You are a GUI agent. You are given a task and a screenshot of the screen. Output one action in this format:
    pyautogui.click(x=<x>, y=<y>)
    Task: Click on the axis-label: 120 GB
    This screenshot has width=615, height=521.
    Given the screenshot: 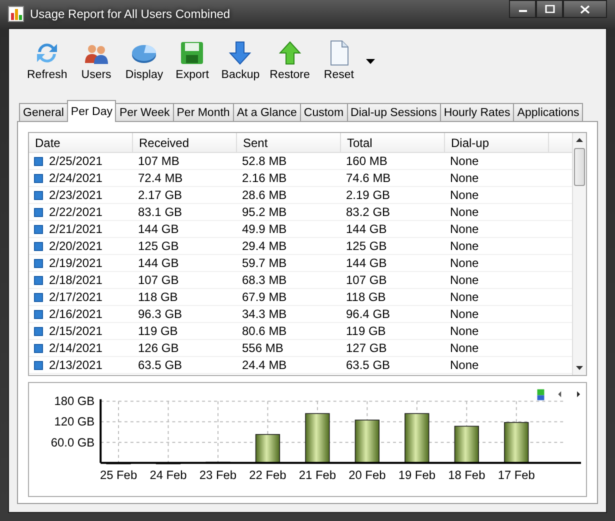 What is the action you would take?
    pyautogui.click(x=74, y=421)
    